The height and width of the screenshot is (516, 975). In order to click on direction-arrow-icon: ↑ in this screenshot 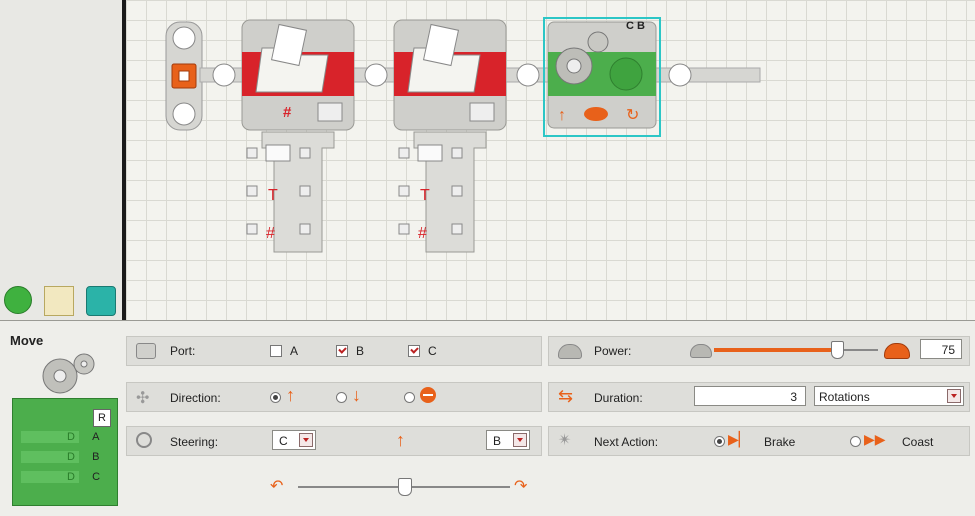, I will do `click(562, 115)`.